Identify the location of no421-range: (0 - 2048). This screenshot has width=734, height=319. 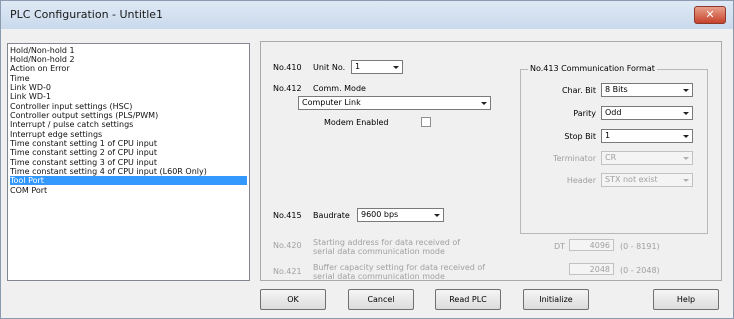
(640, 270).